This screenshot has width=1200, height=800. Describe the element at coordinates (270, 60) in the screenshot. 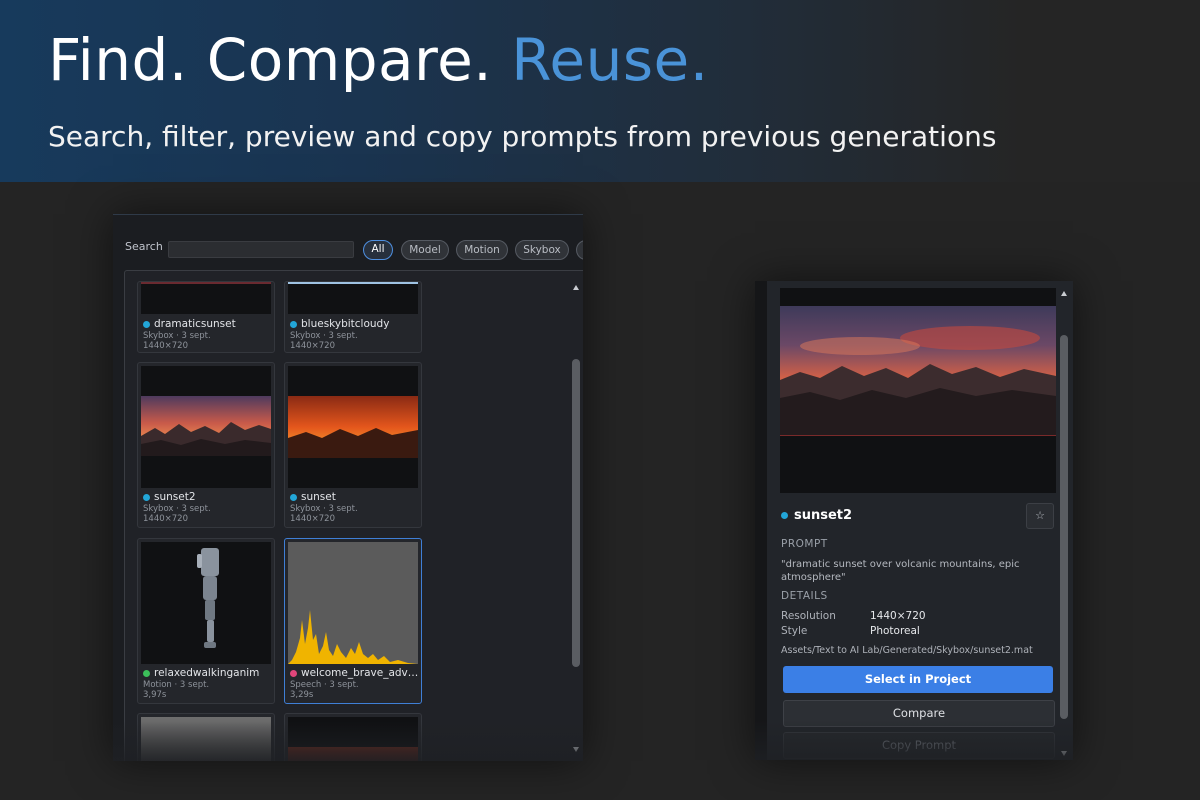

I see `hero-title-main: Find. Compare.` at that location.